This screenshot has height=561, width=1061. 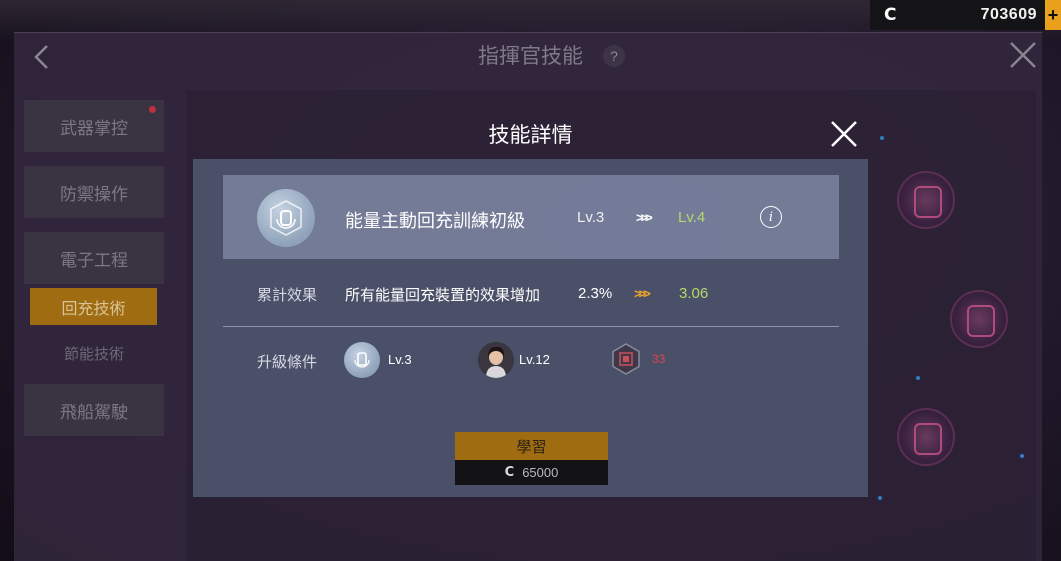 I want to click on required-skill-level: Lv.3, so click(x=400, y=359).